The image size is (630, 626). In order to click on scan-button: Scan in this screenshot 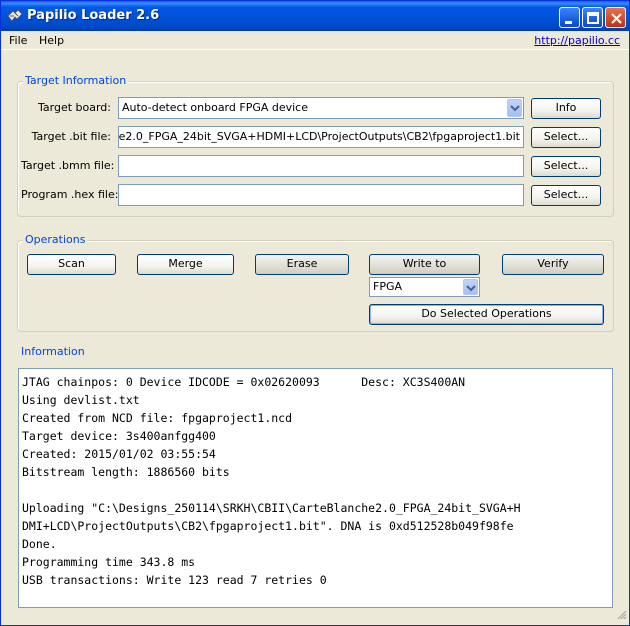, I will do `click(71, 264)`.